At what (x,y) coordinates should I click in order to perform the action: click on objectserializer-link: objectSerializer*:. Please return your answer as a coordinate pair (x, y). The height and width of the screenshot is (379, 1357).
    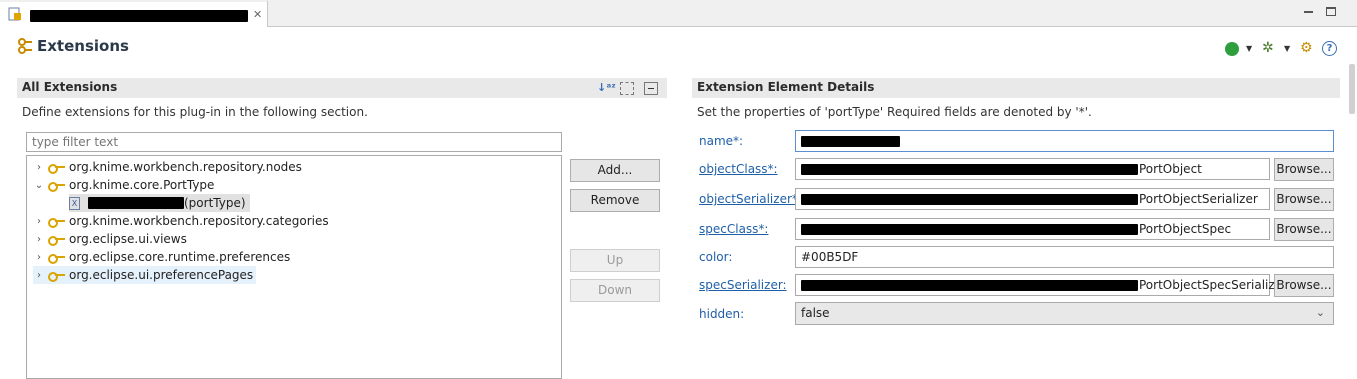
    Looking at the image, I should click on (750, 199).